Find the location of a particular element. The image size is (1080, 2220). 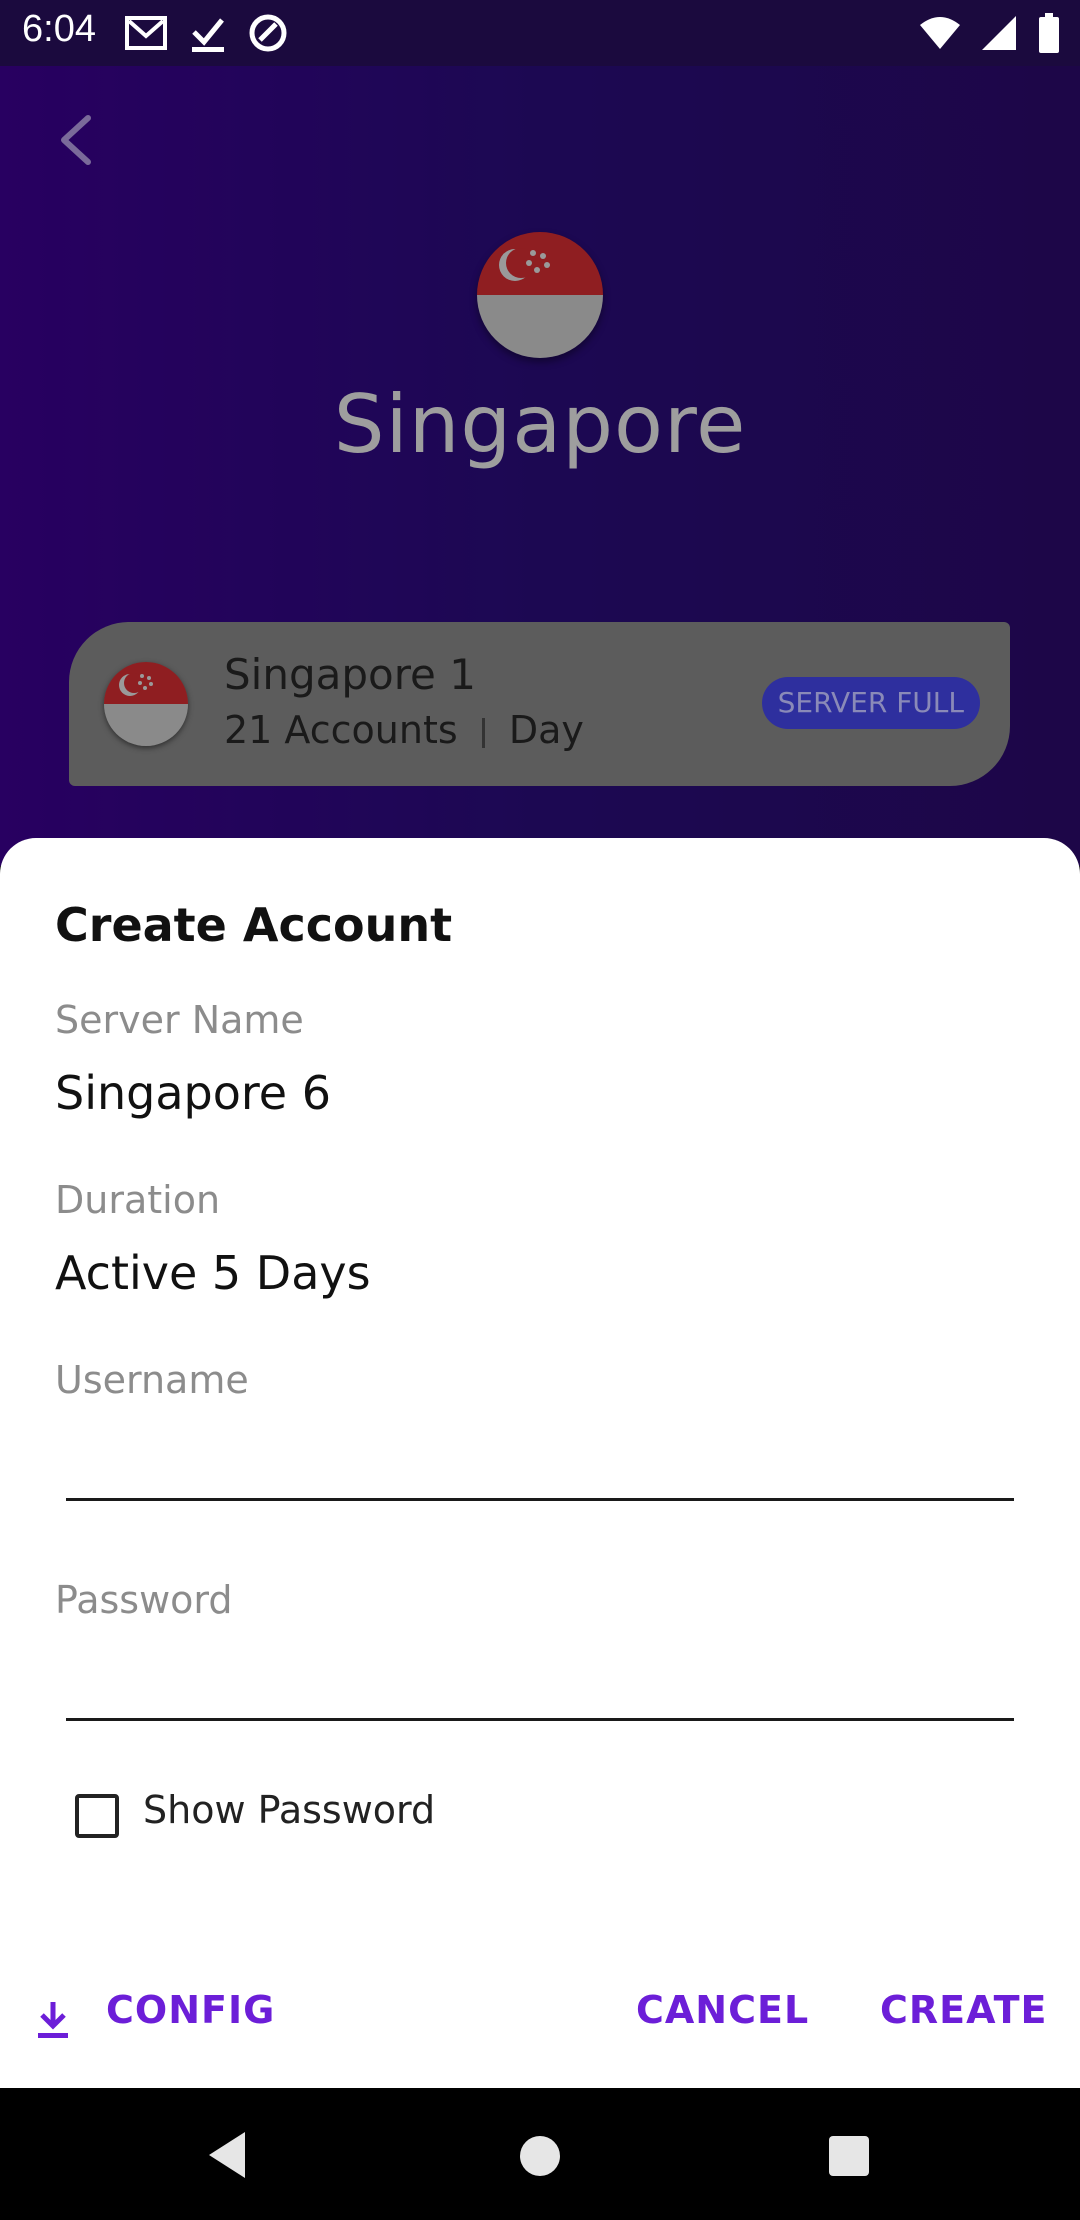

status-right is located at coordinates (989, 33).